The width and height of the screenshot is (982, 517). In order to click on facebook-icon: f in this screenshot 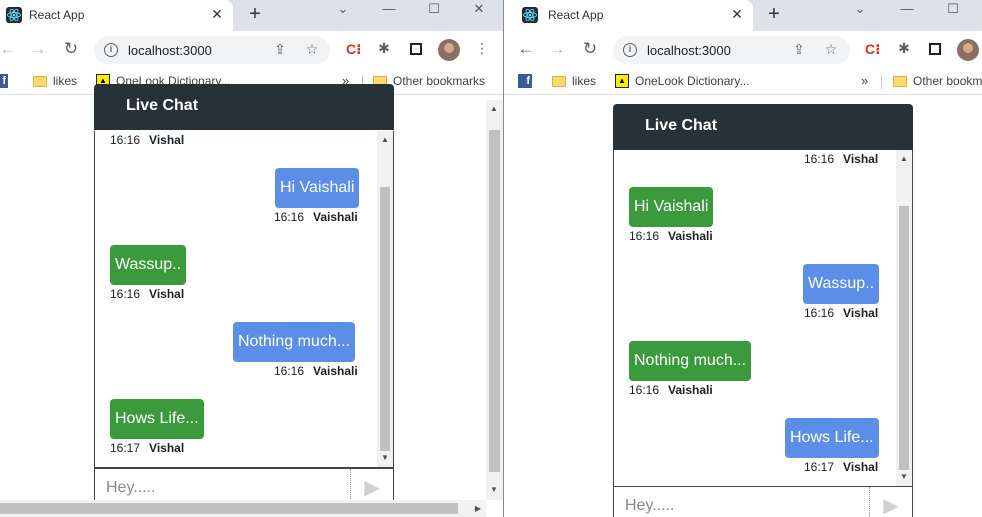, I will do `click(4, 81)`.